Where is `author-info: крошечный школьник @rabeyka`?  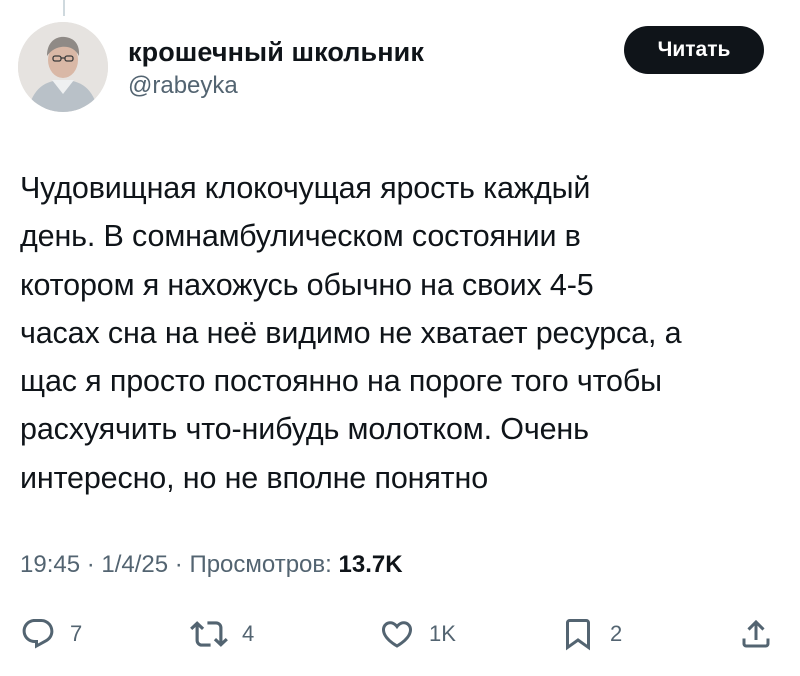 author-info: крошечный школьник @rabeyka is located at coordinates (276, 69).